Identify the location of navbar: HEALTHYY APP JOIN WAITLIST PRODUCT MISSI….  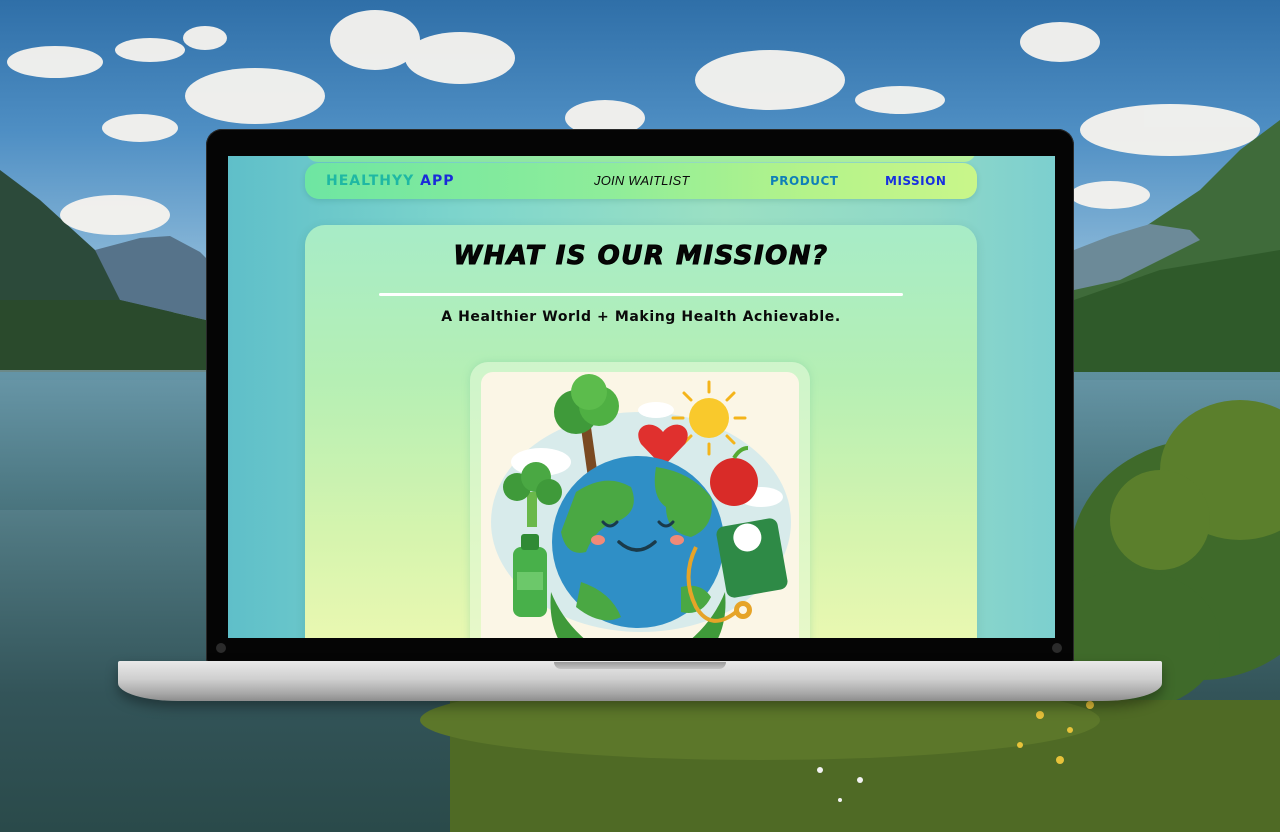
(641, 181).